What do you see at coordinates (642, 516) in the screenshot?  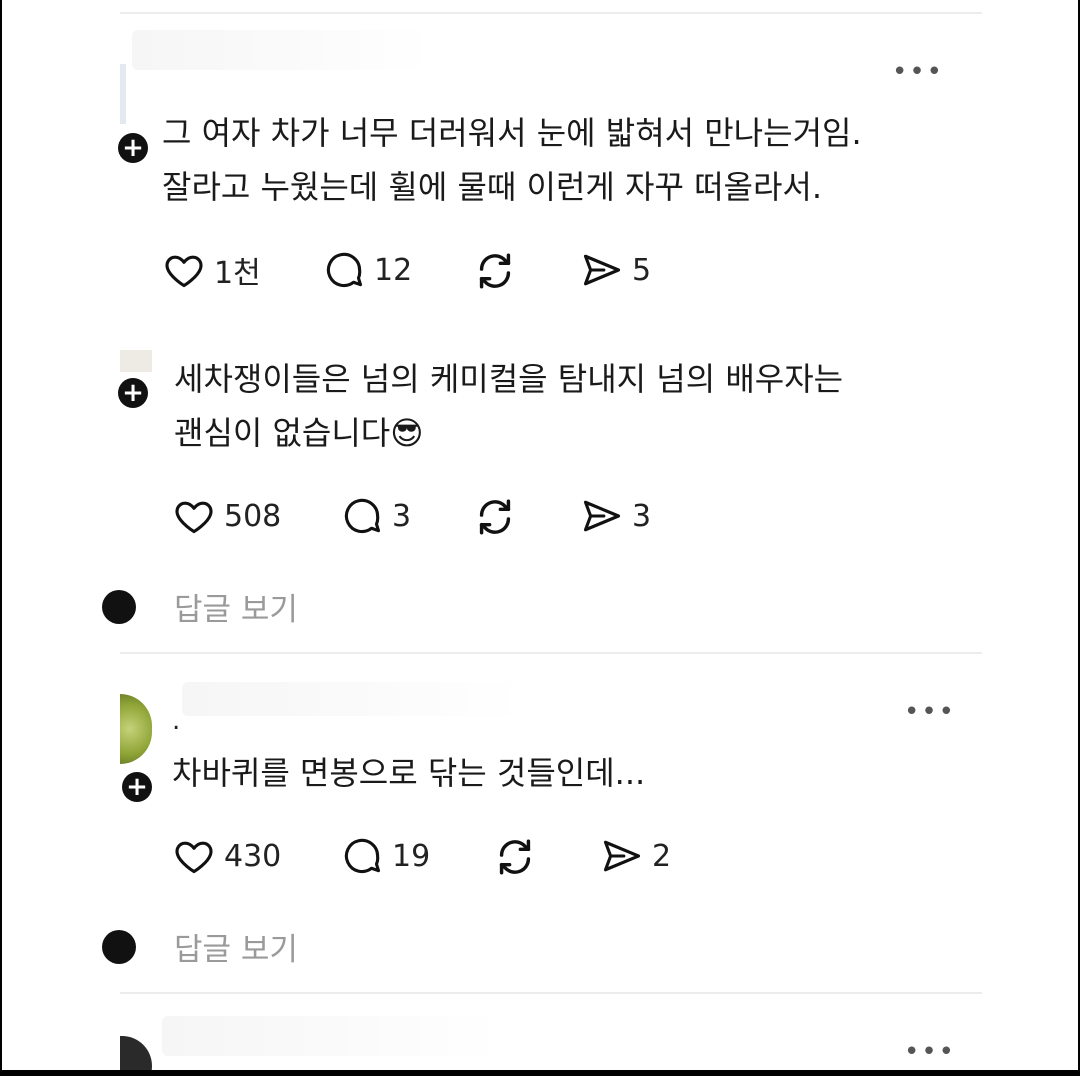 I see `share-count: 3` at bounding box center [642, 516].